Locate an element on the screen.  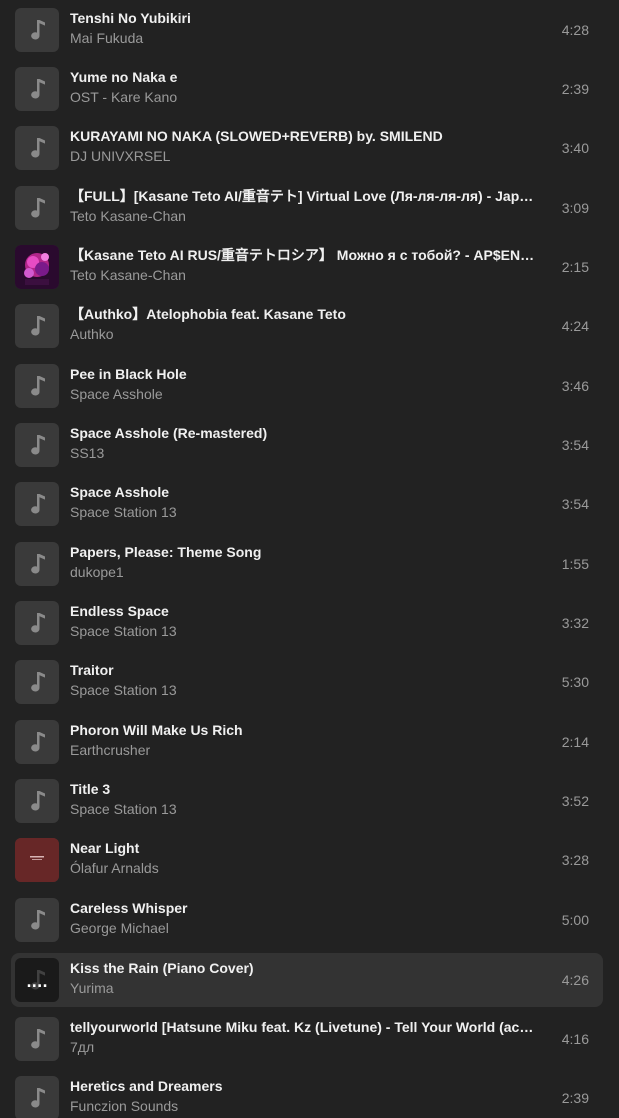
track-row: Title 3 Space Station 13 3:52 is located at coordinates (307, 801).